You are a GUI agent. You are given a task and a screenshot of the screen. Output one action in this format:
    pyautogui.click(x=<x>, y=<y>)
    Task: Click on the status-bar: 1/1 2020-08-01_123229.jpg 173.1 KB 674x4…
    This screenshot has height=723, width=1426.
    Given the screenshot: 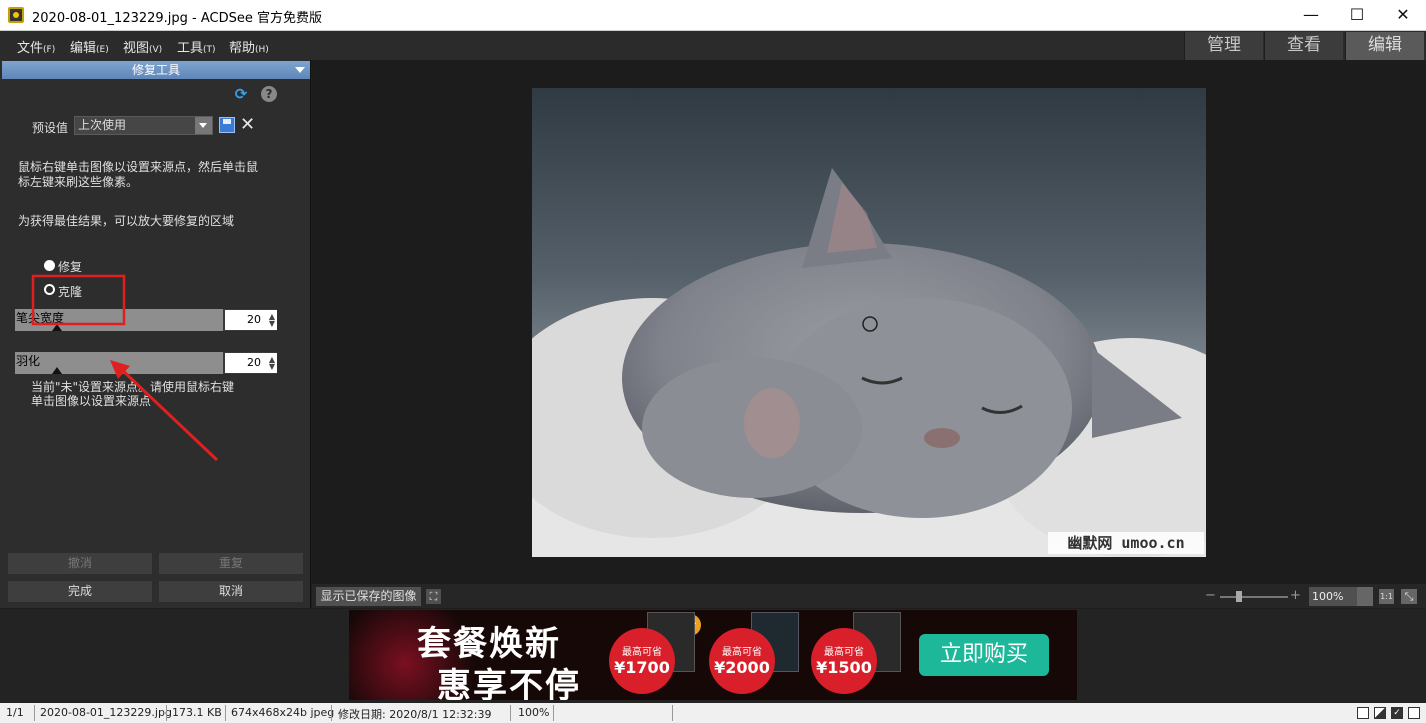 What is the action you would take?
    pyautogui.click(x=713, y=713)
    